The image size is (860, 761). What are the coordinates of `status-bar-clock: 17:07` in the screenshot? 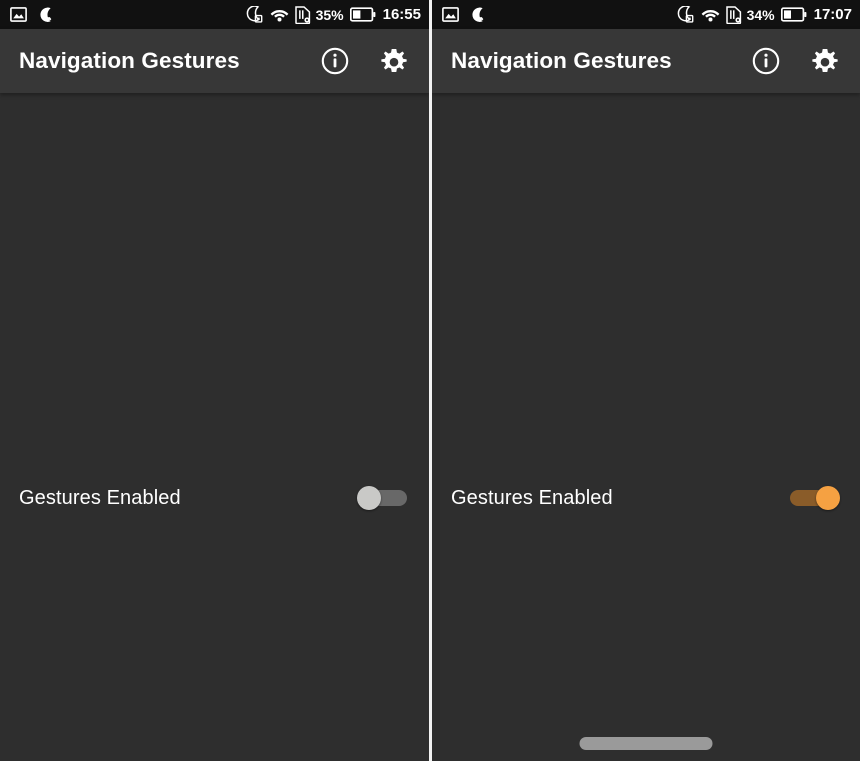 It's located at (832, 14).